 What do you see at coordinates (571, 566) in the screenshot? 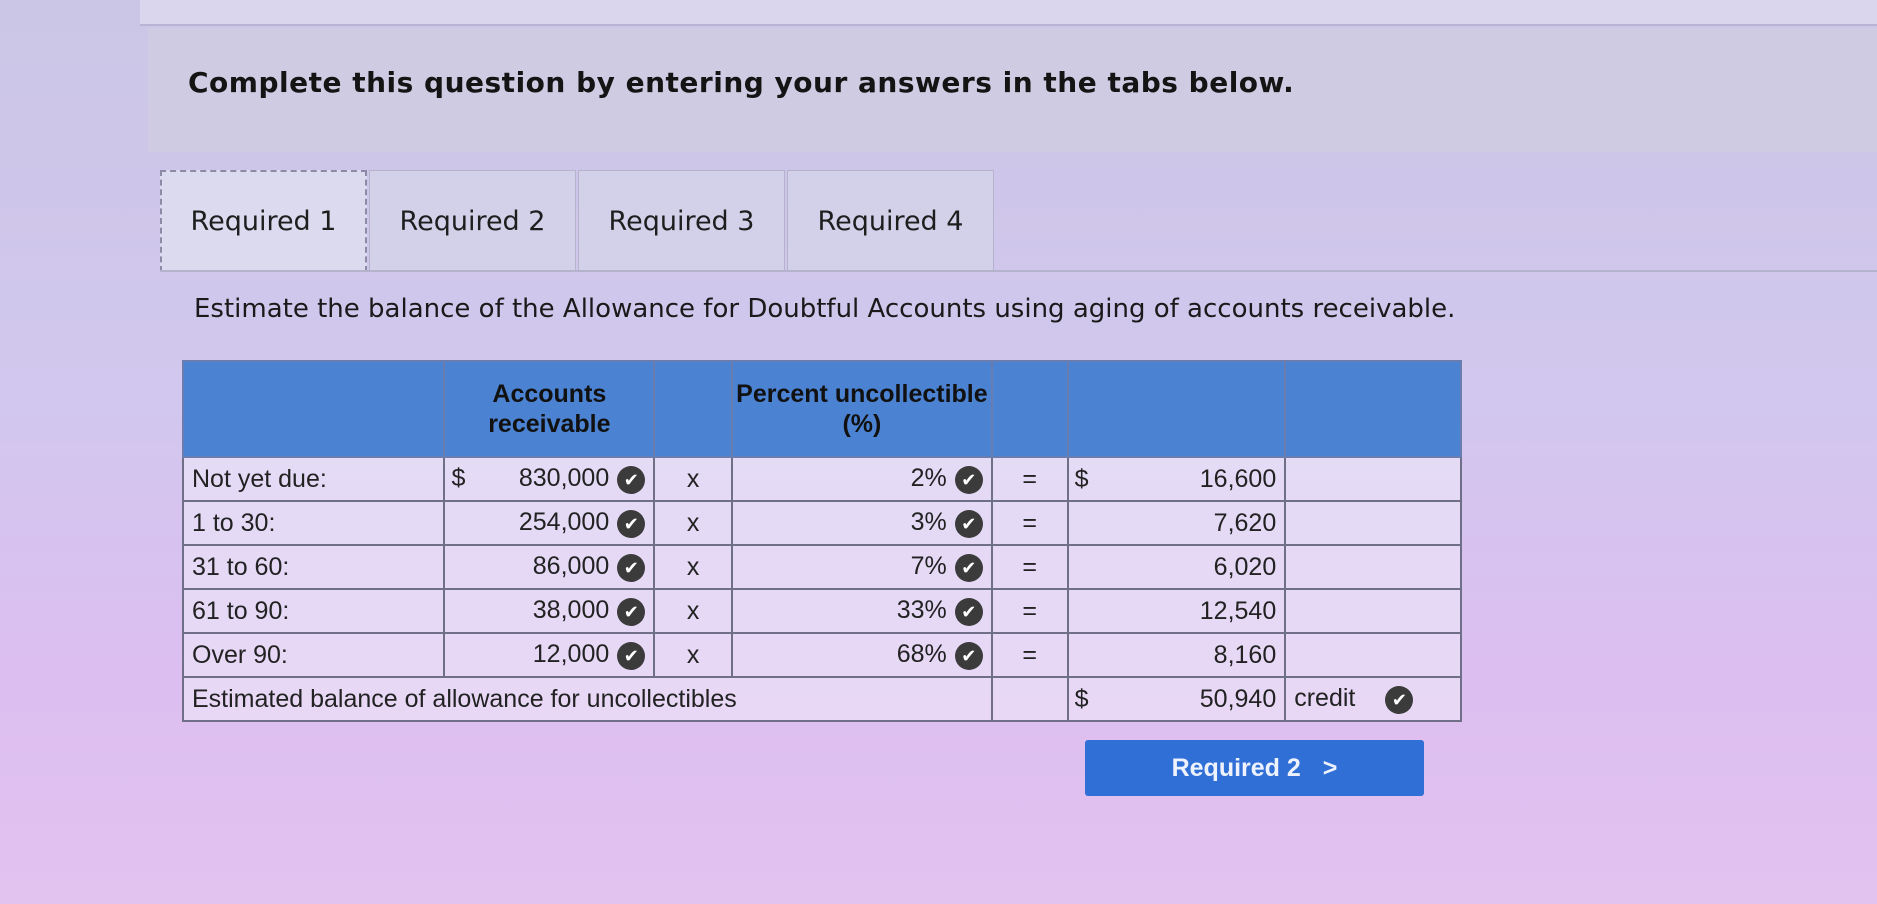
I see `ar-value: 86,000` at bounding box center [571, 566].